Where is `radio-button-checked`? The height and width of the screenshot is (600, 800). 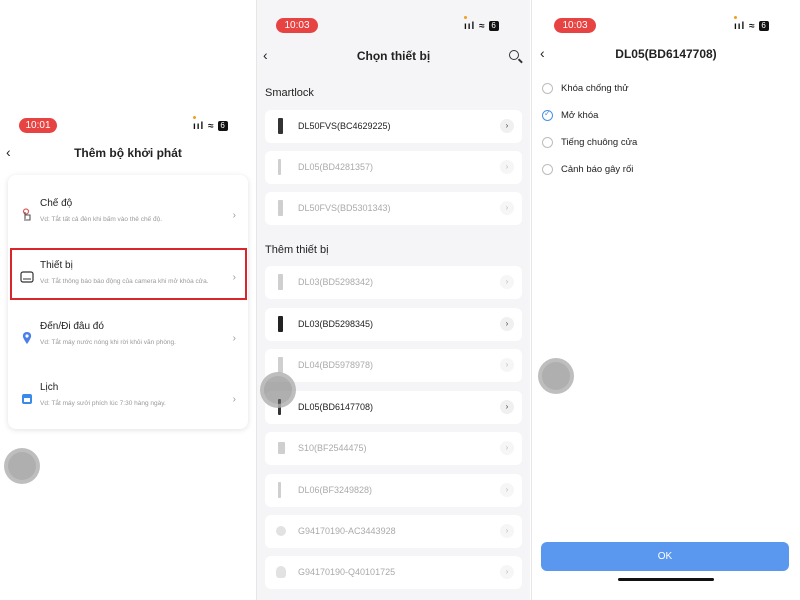 radio-button-checked is located at coordinates (547, 115).